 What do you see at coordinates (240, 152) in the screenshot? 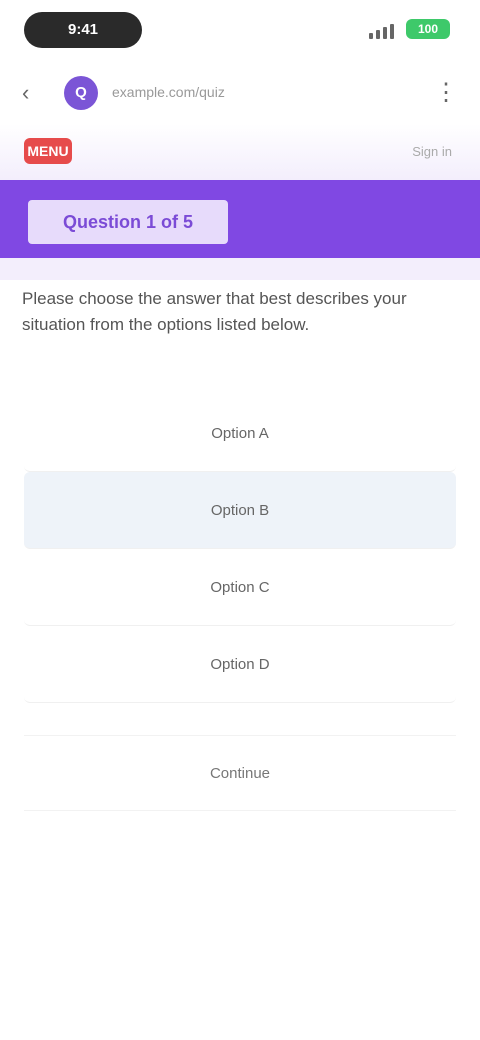
I see `site-header: MENU Sign in` at bounding box center [240, 152].